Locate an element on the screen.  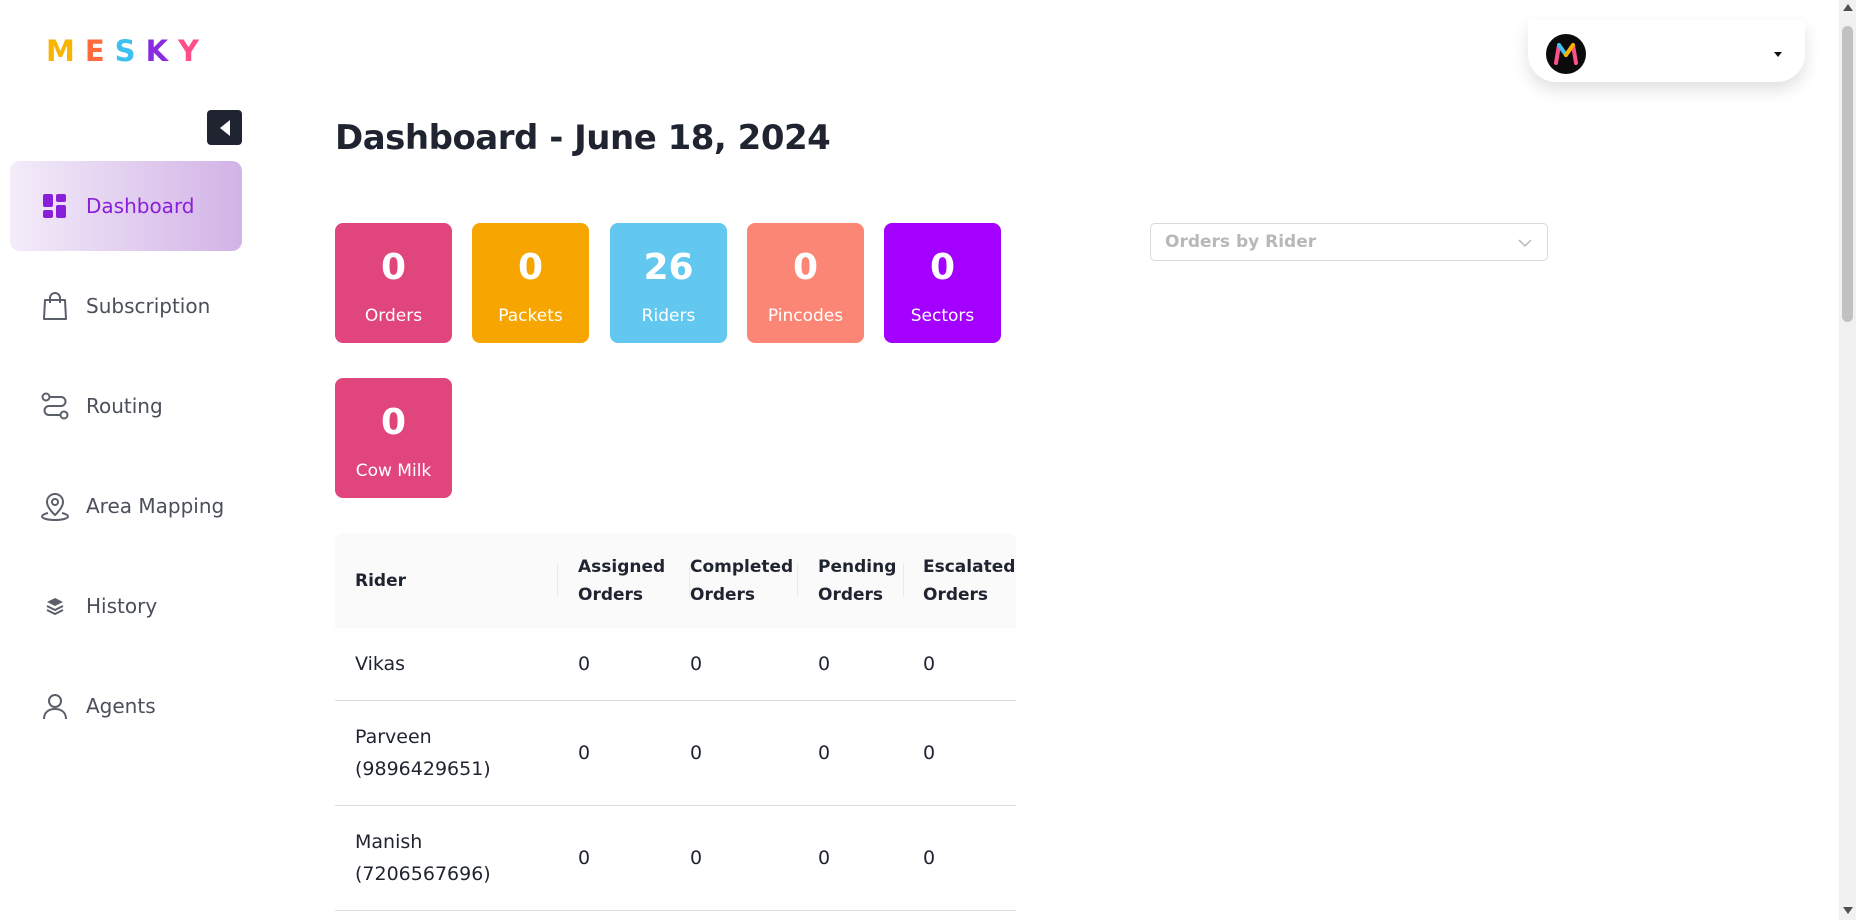
stat-card-packets: 0 Packets is located at coordinates (530, 283).